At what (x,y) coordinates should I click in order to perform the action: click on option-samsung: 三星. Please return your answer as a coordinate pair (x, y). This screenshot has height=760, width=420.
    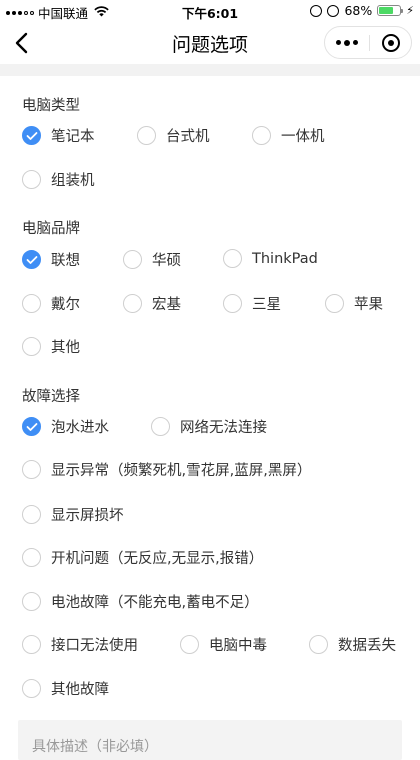
    Looking at the image, I should click on (252, 303).